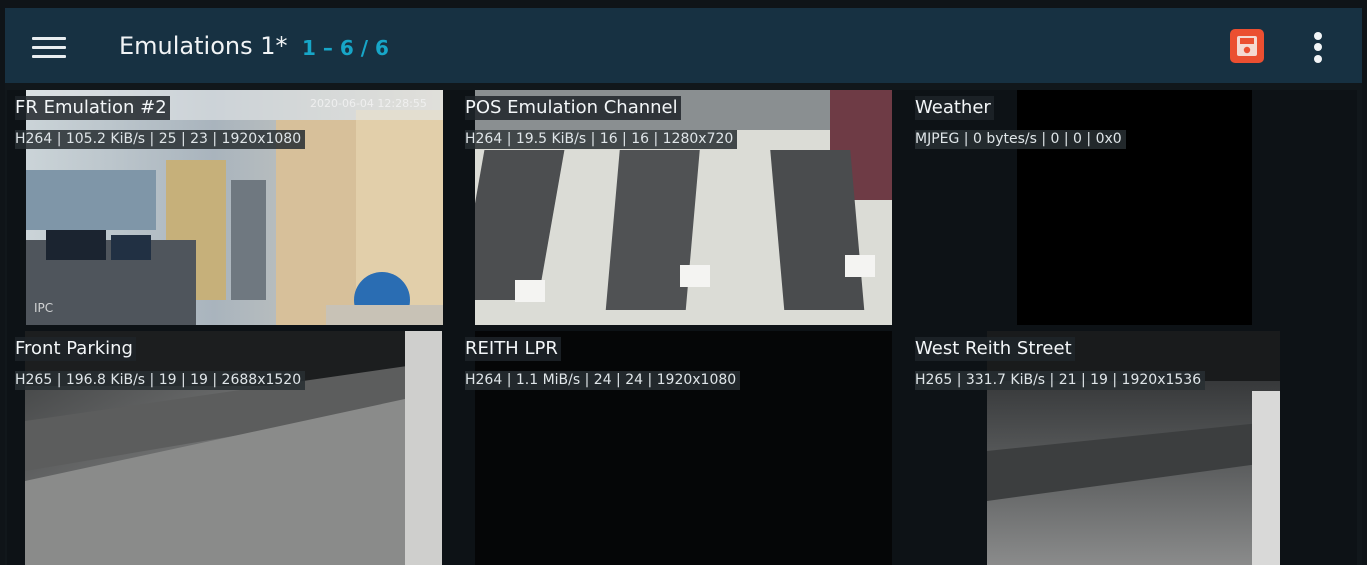  I want to click on tile-title: FR Emulation #2, so click(92, 108).